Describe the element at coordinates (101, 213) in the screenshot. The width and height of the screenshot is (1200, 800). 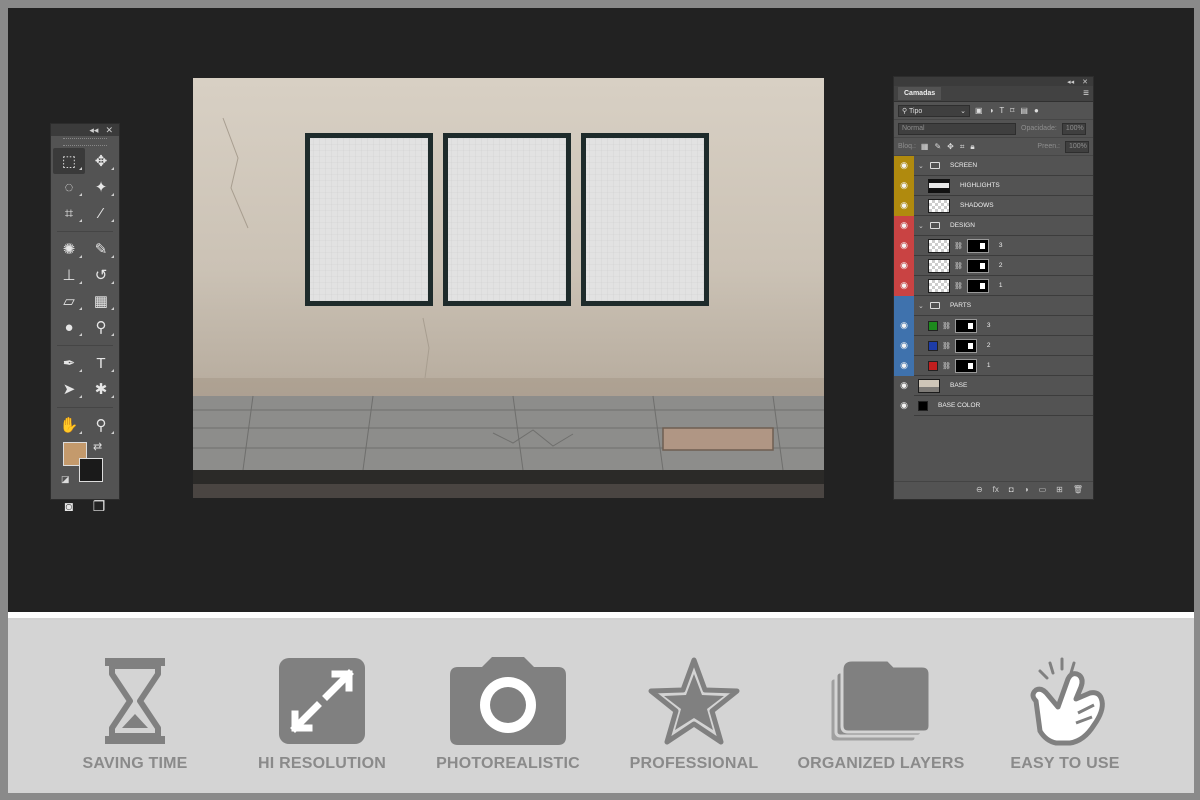
I see `eyedropper-tool: ⁄` at that location.